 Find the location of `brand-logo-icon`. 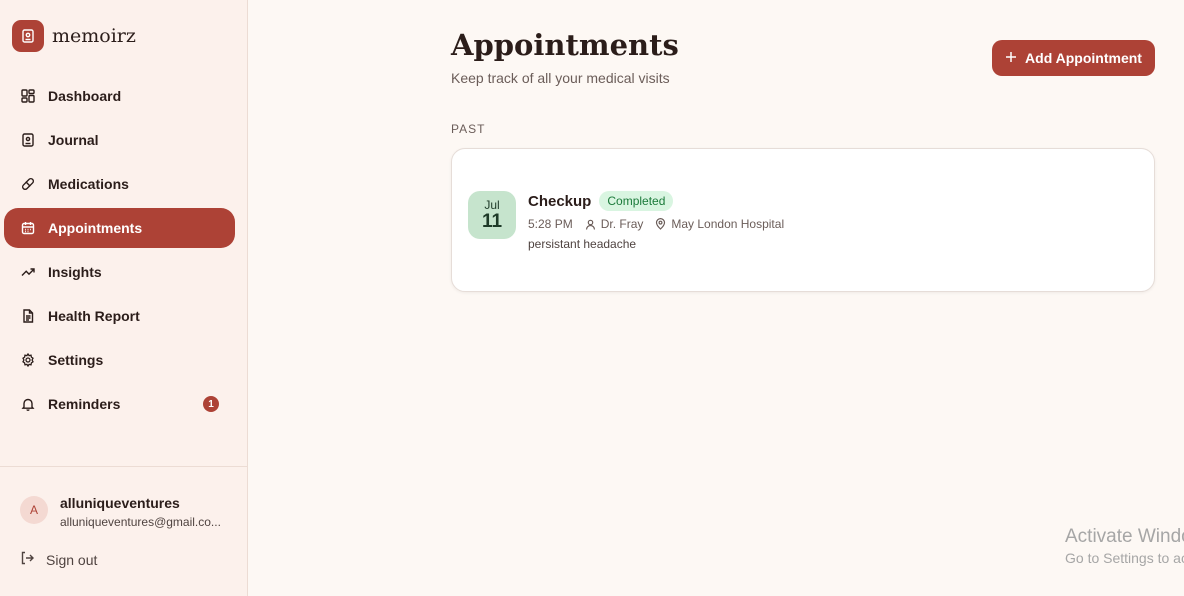

brand-logo-icon is located at coordinates (28, 36).